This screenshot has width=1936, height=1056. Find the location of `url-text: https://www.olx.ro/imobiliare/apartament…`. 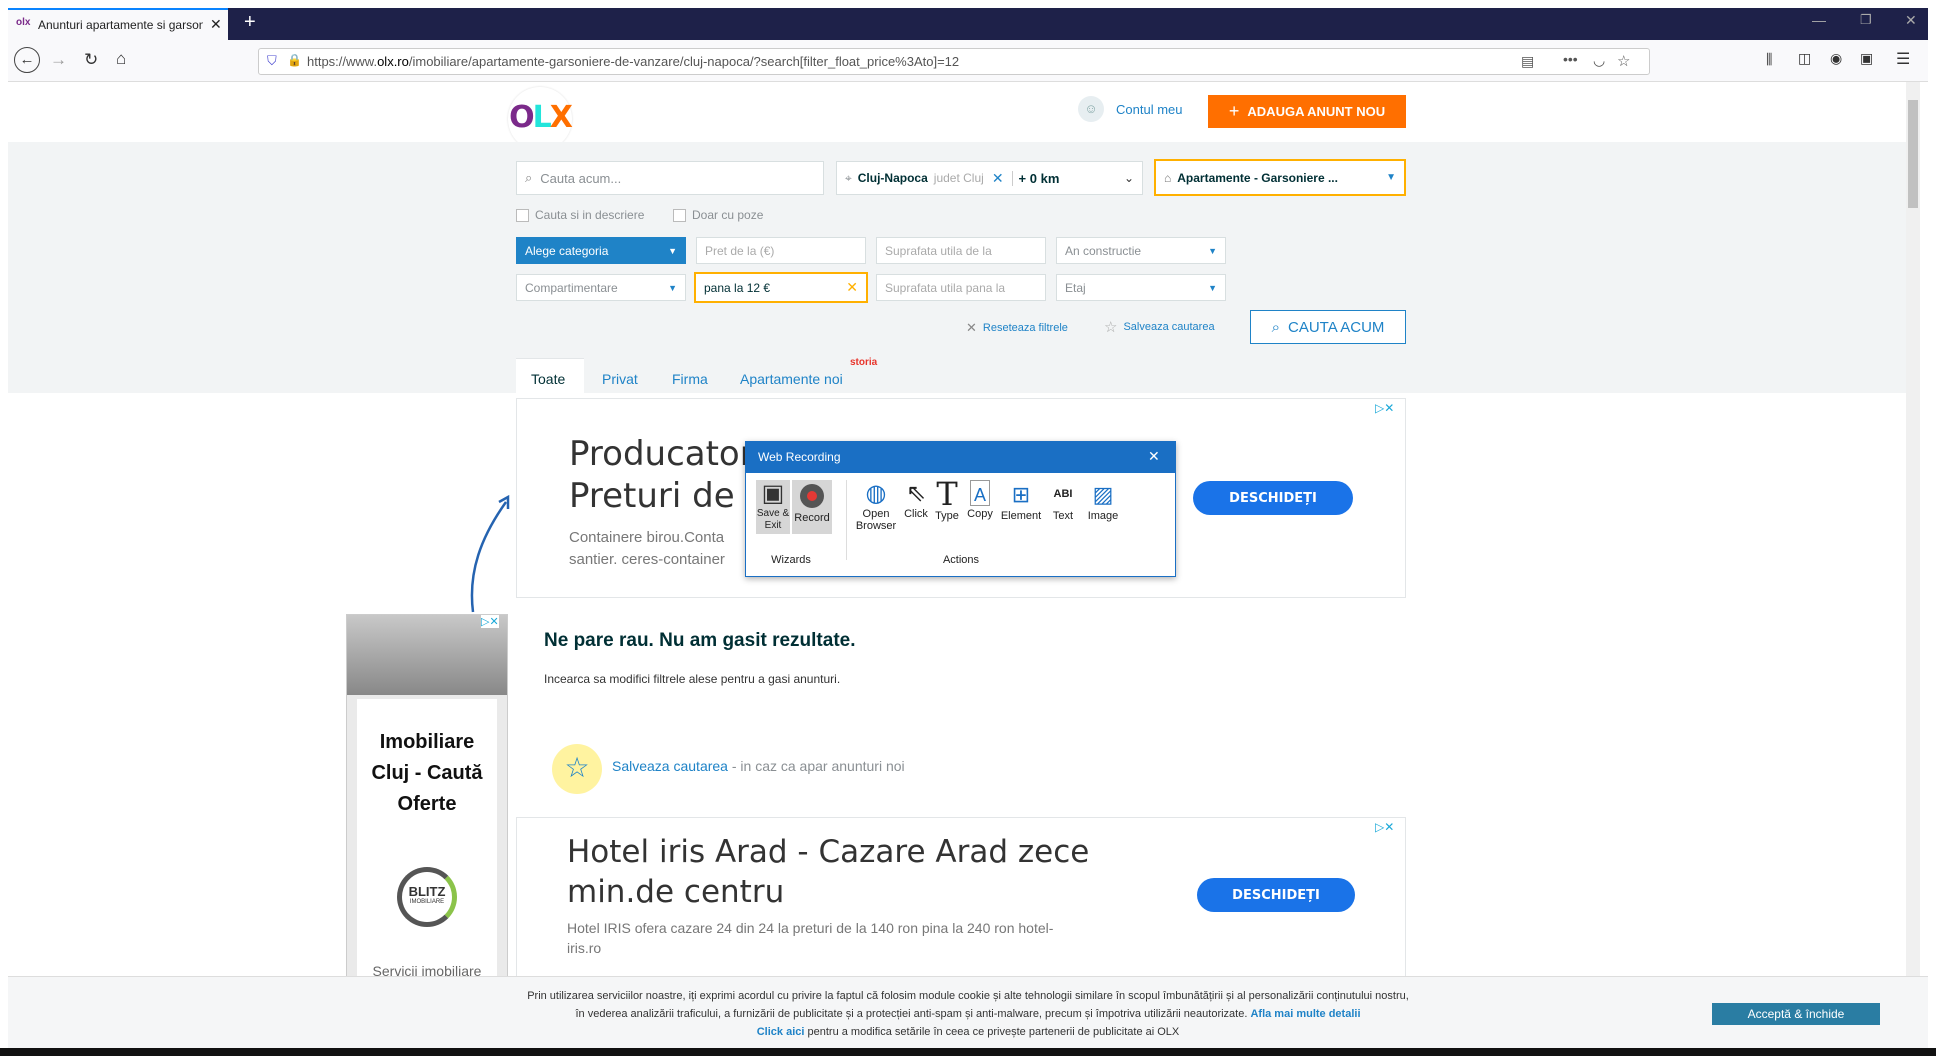

url-text: https://www.olx.ro/imobiliare/apartament… is located at coordinates (633, 61).